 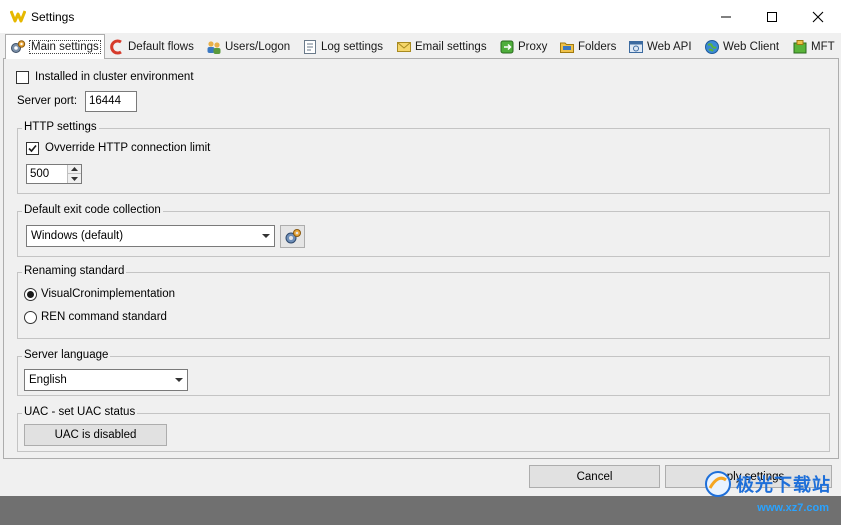 I want to click on proxy-icon, so click(x=507, y=47).